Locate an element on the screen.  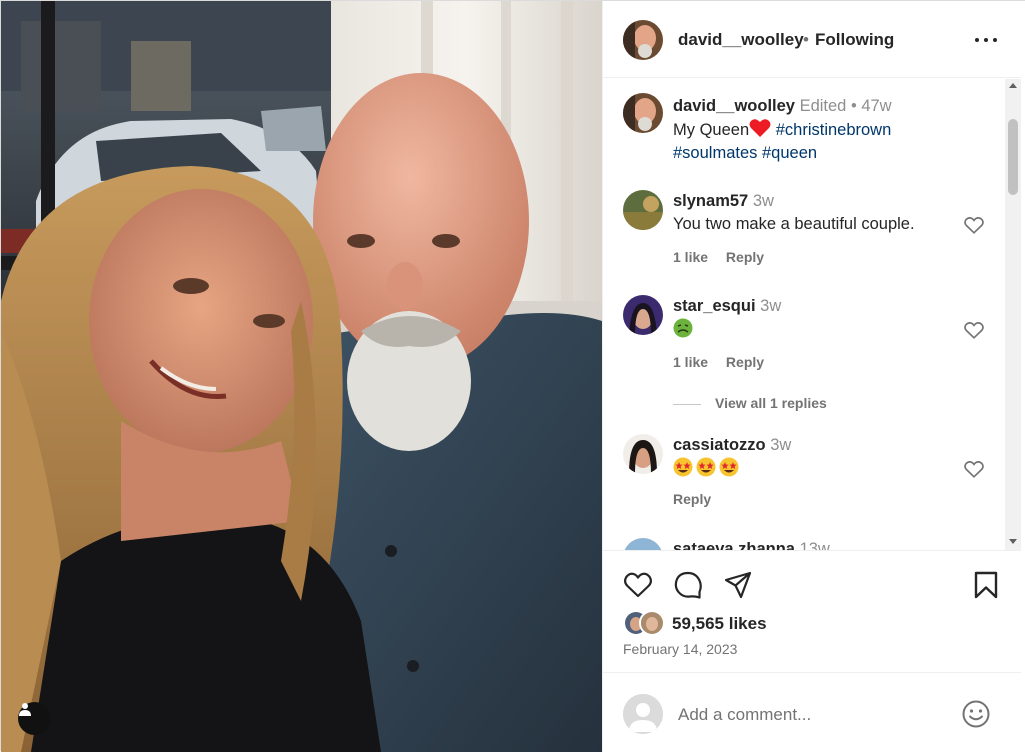
post-actions: 59,565 likes February 14, 2023 is located at coordinates (812, 611).